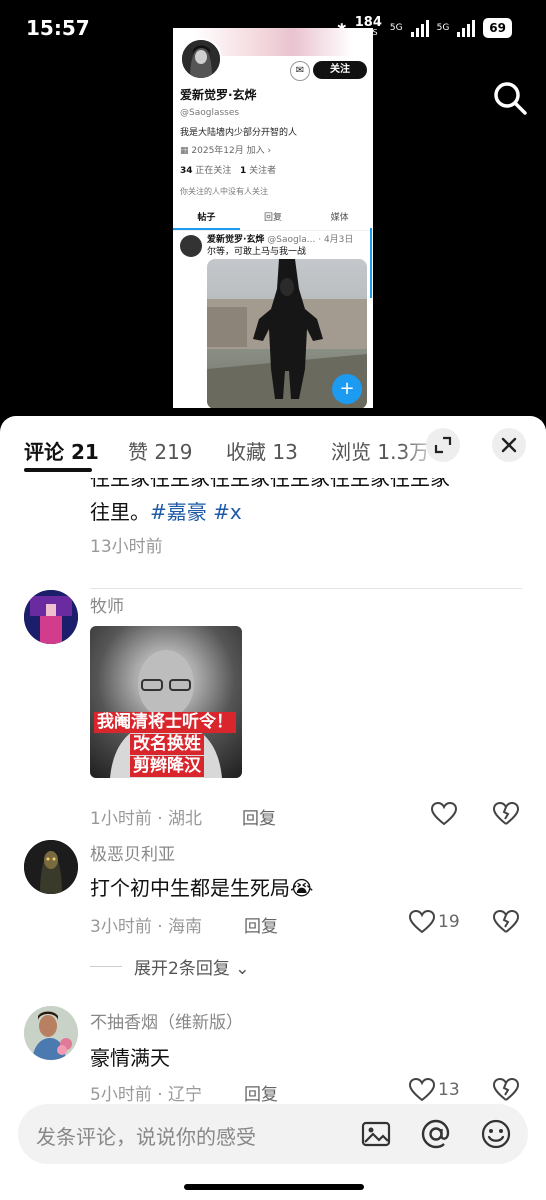  Describe the element at coordinates (269, 151) in the screenshot. I see `chevron-right-icon: ›` at that location.